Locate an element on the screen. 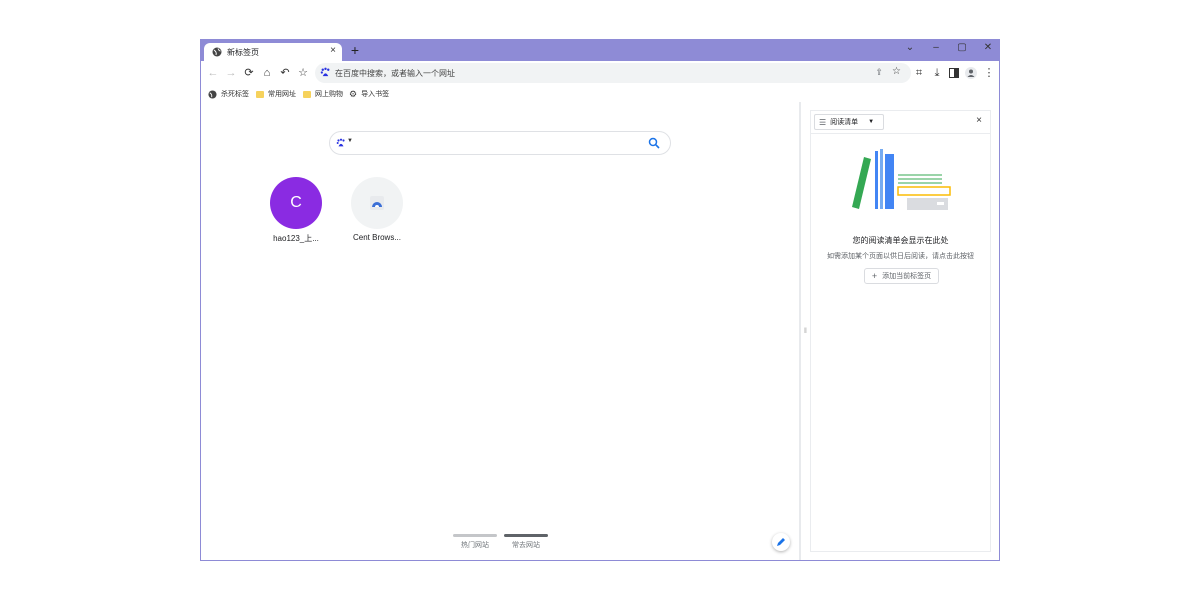  close-tab-icon: × is located at coordinates (333, 50).